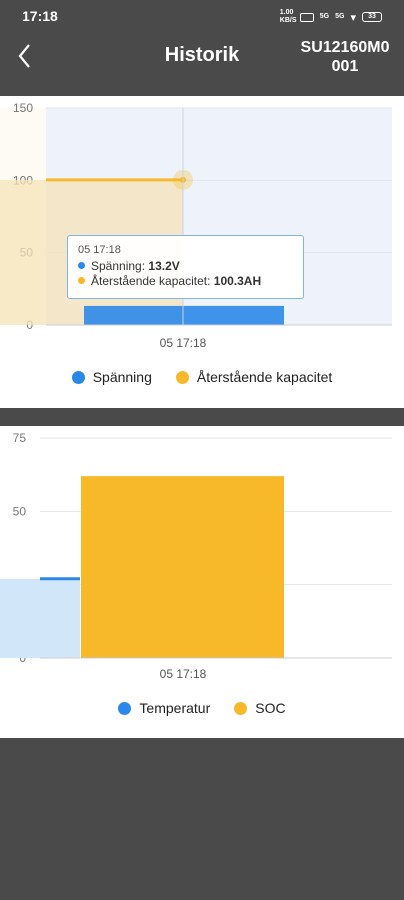 The width and height of the screenshot is (404, 900). Describe the element at coordinates (372, 17) in the screenshot. I see `battery-icon: 33` at that location.